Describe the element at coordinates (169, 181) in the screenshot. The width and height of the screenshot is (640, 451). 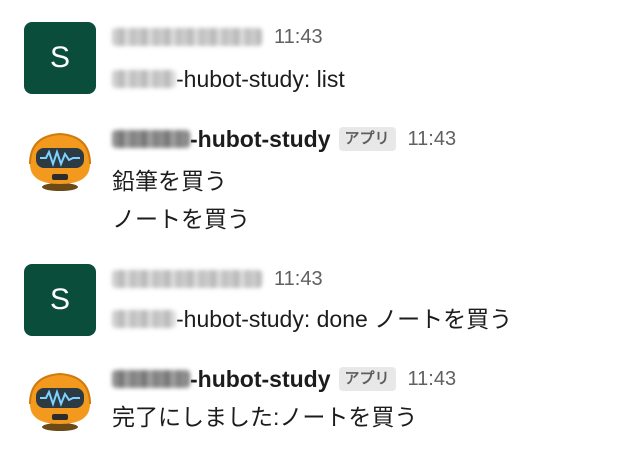
I see `message-line: 鉛筆を買う` at that location.